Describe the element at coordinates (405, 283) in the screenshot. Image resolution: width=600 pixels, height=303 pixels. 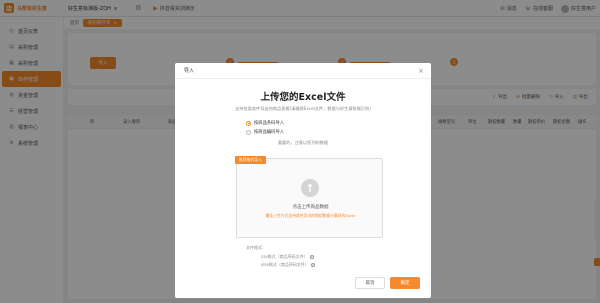
I see `confirm-button: 确定` at that location.